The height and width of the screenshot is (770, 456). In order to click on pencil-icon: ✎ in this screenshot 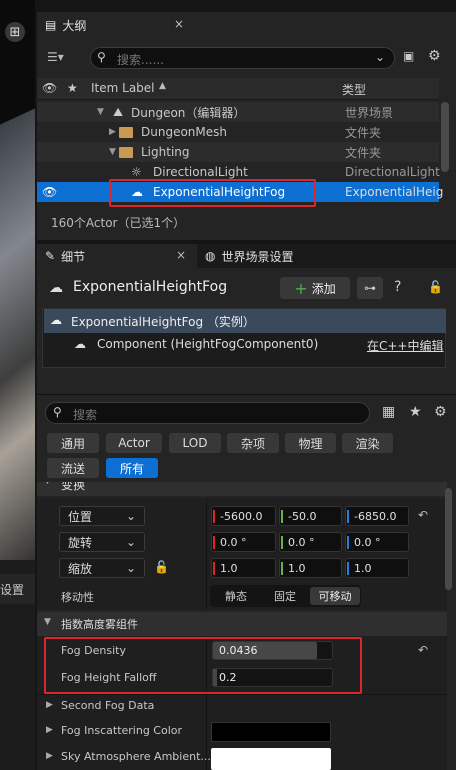, I will do `click(50, 256)`.